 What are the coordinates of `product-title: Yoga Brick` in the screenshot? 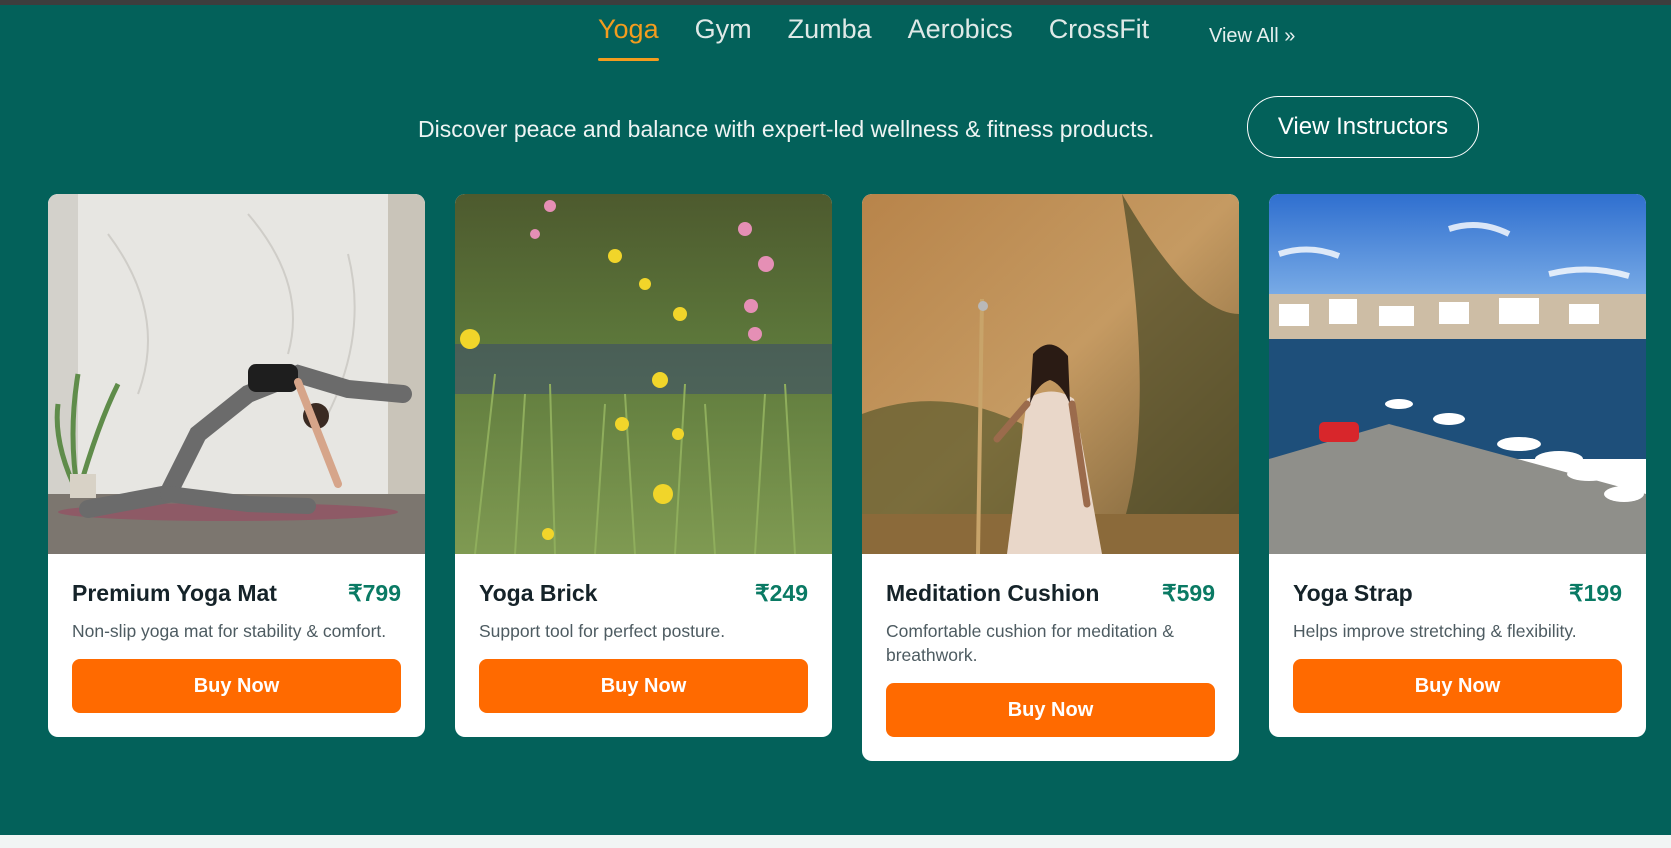 It's located at (538, 593).